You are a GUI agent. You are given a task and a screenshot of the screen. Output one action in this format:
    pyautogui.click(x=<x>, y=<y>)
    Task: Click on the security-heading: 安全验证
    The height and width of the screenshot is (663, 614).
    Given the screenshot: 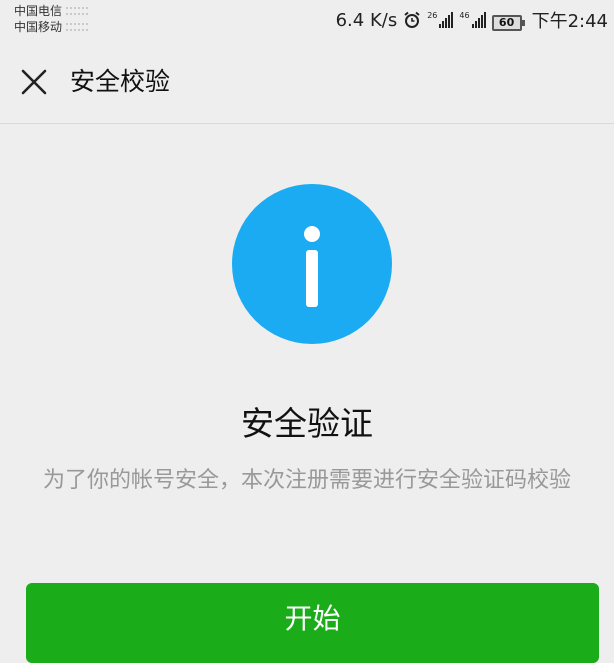 What is the action you would take?
    pyautogui.click(x=307, y=423)
    